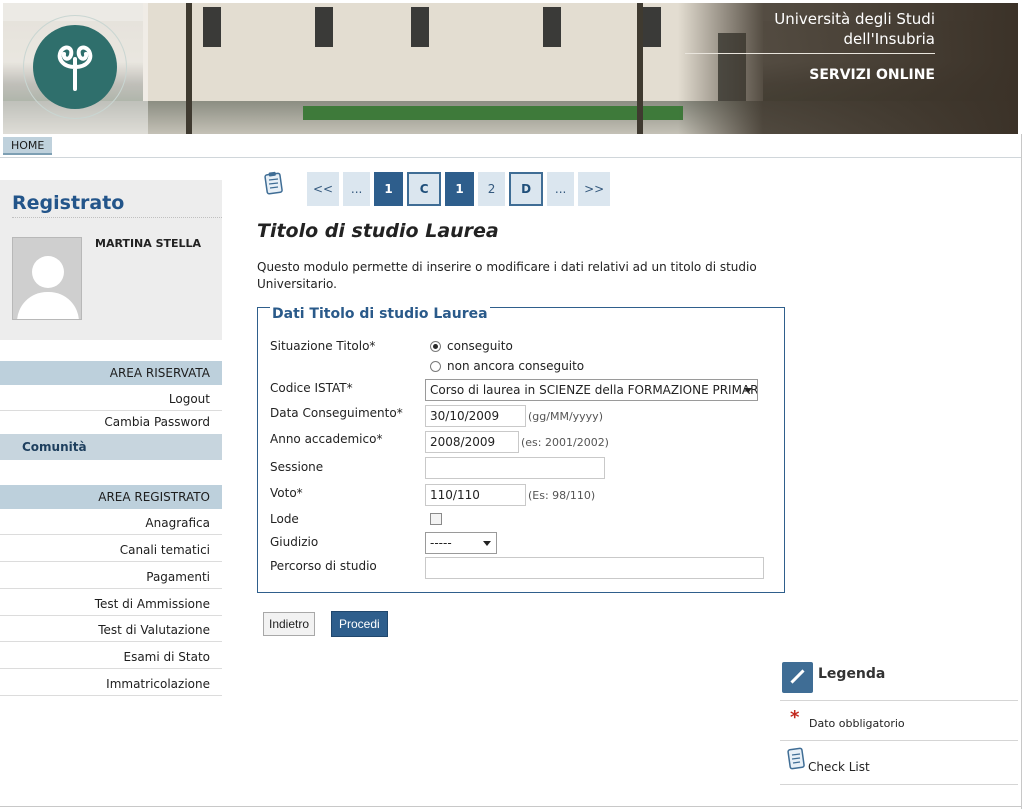  I want to click on page-right-border, so click(1021, 471).